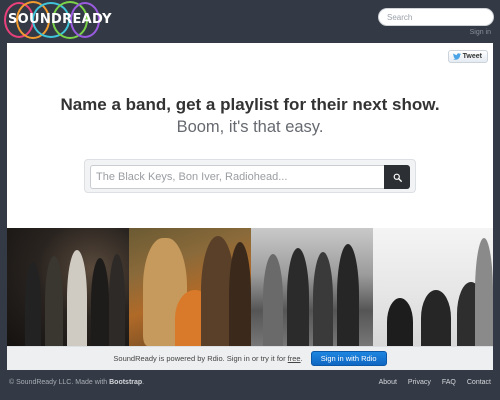  What do you see at coordinates (419, 382) in the screenshot?
I see `footer-link-privacy: Privacy` at bounding box center [419, 382].